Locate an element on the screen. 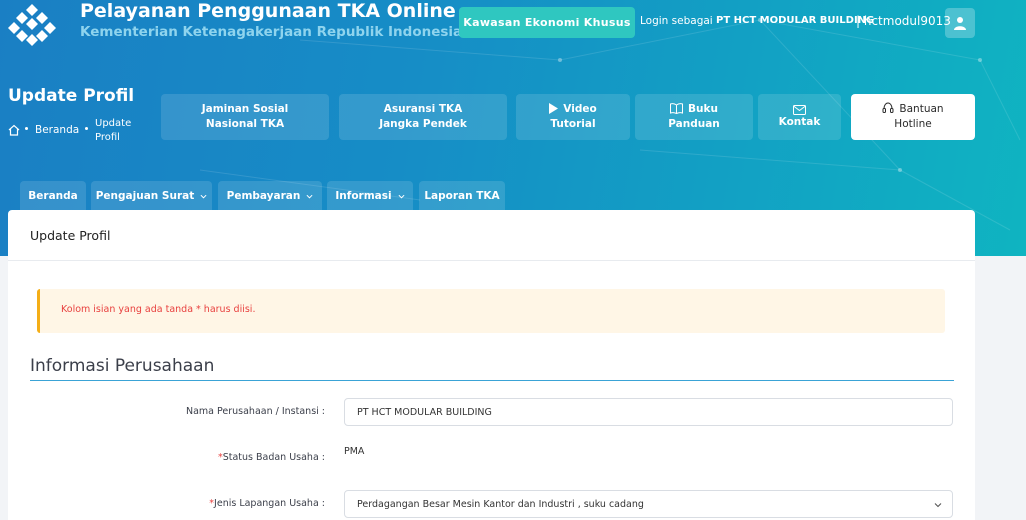  nama-perusahaan-label: Nama Perusahaan / Instansi : is located at coordinates (255, 411).